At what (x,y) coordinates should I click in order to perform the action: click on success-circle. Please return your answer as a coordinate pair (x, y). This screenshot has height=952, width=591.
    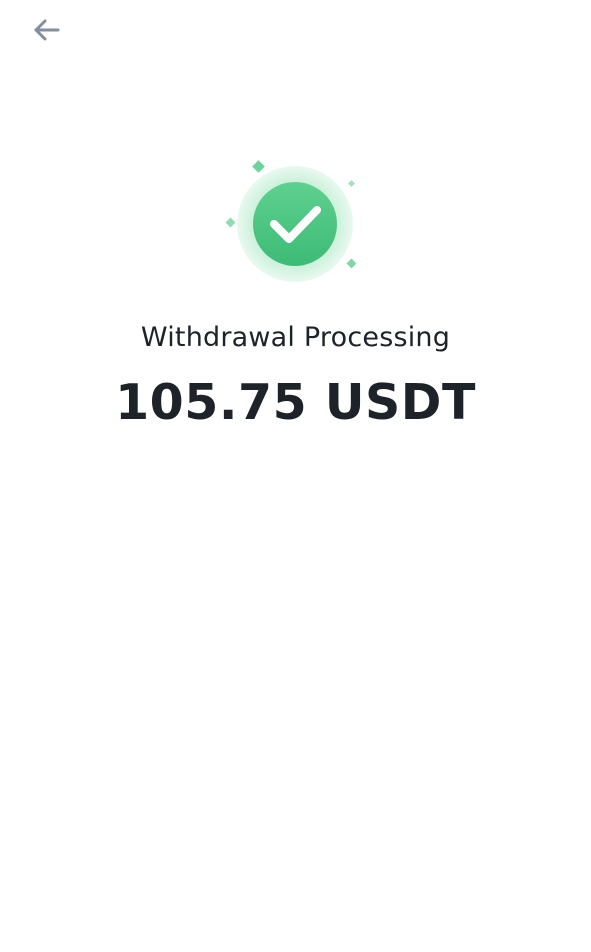
    Looking at the image, I should click on (295, 224).